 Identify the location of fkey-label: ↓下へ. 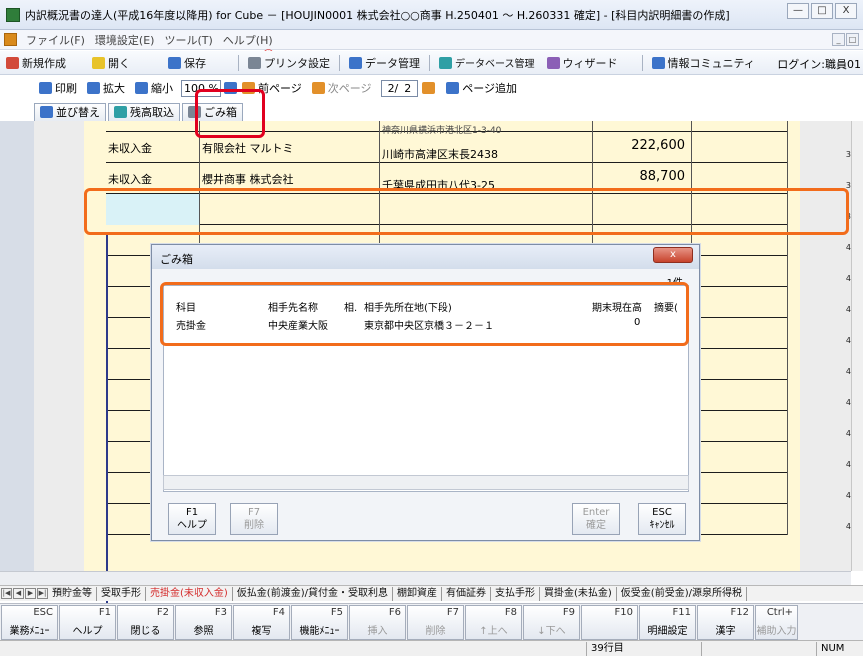
(551, 631).